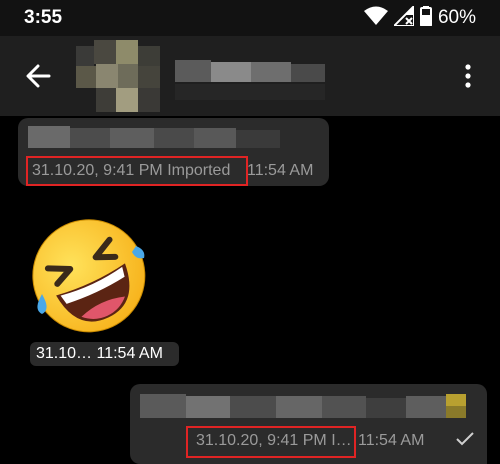  Describe the element at coordinates (375, 18) in the screenshot. I see `wifi-icon` at that location.